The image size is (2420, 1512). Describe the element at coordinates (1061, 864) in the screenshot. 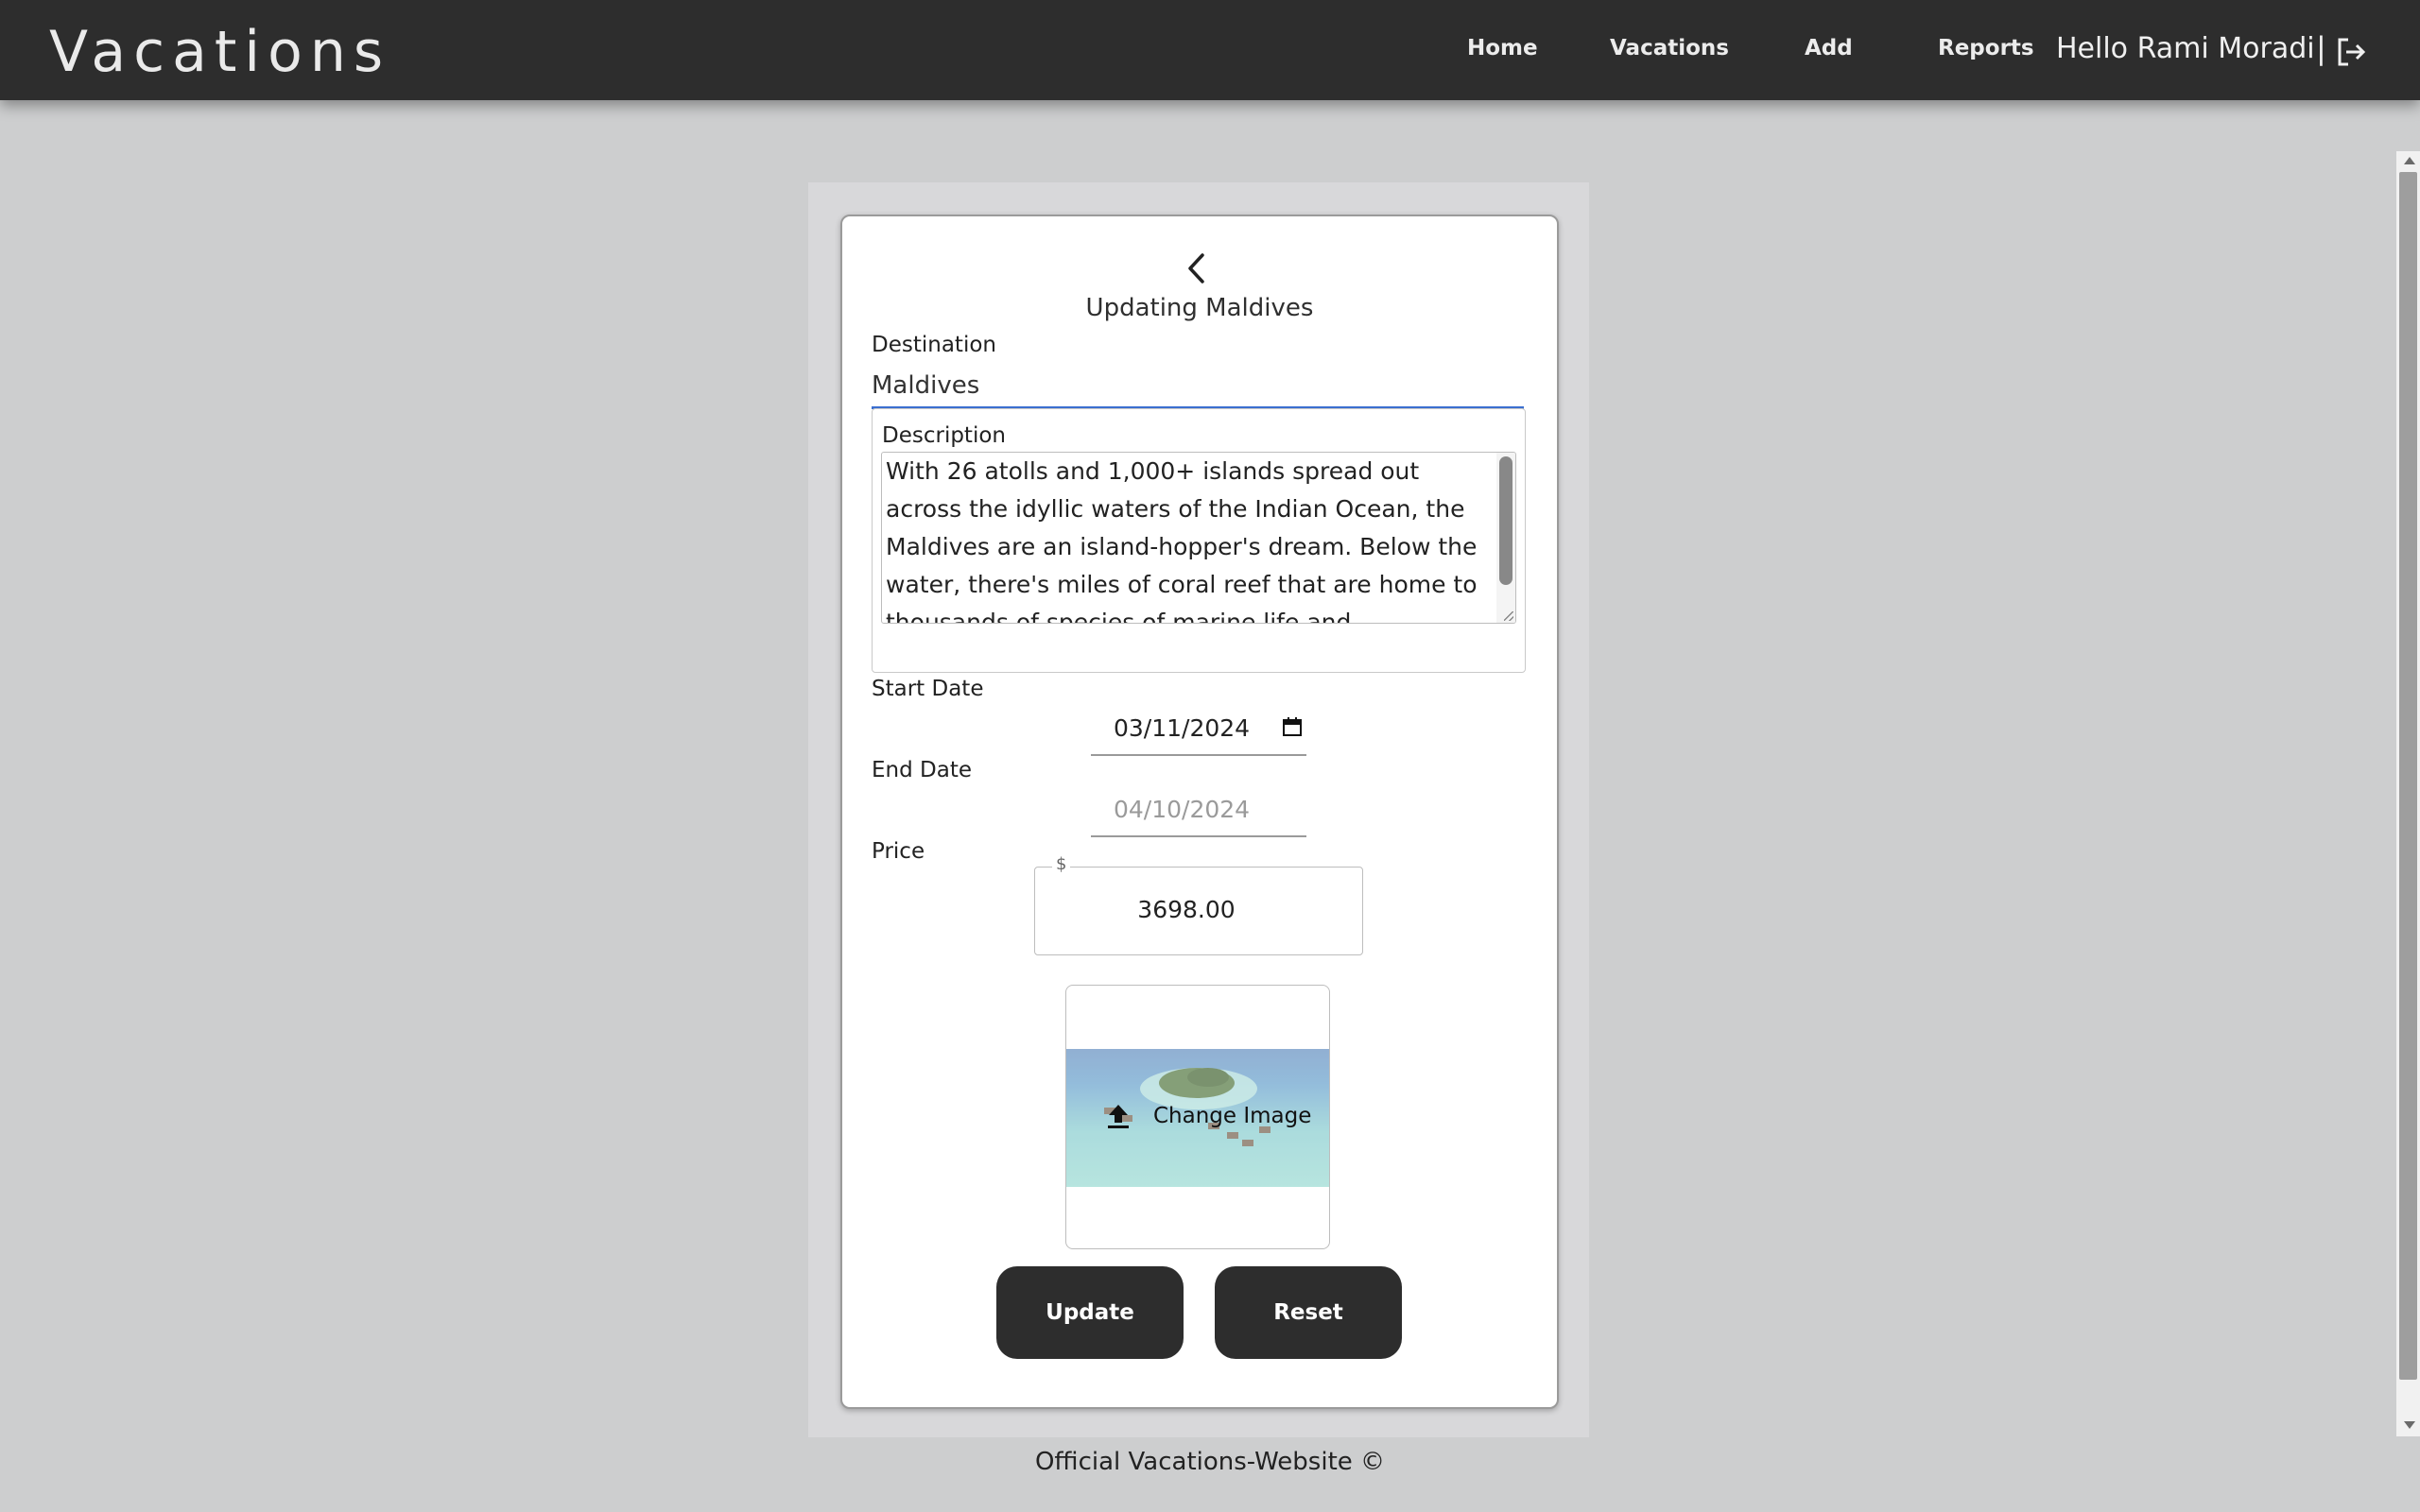

I see `price-currency-prefix: $` at that location.